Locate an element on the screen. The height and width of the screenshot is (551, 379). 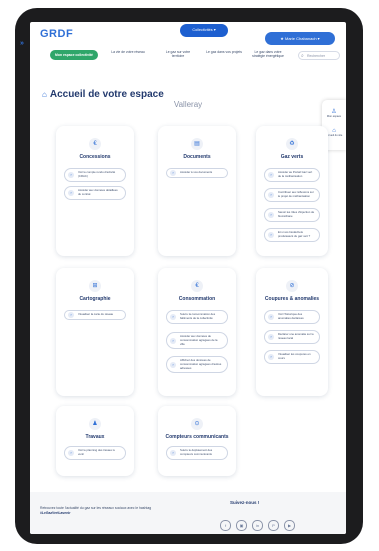
link-label: Visualiser les coupures en cours is located at coordinates (294, 356).